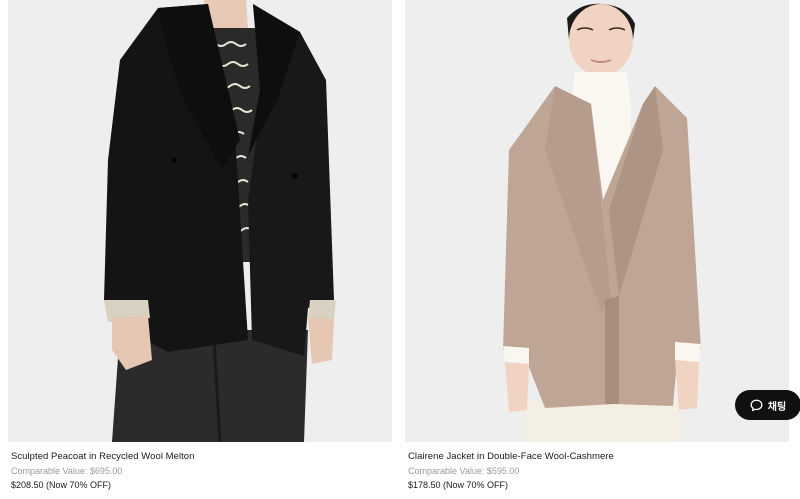 This screenshot has height=499, width=800. Describe the element at coordinates (61, 485) in the screenshot. I see `sale-price: $208.50 (Now 70% OFF)` at that location.